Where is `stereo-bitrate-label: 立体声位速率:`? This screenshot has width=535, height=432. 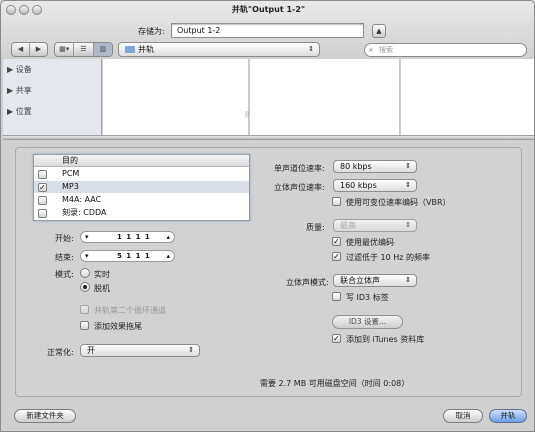 stereo-bitrate-label: 立体声位速率: is located at coordinates (299, 187).